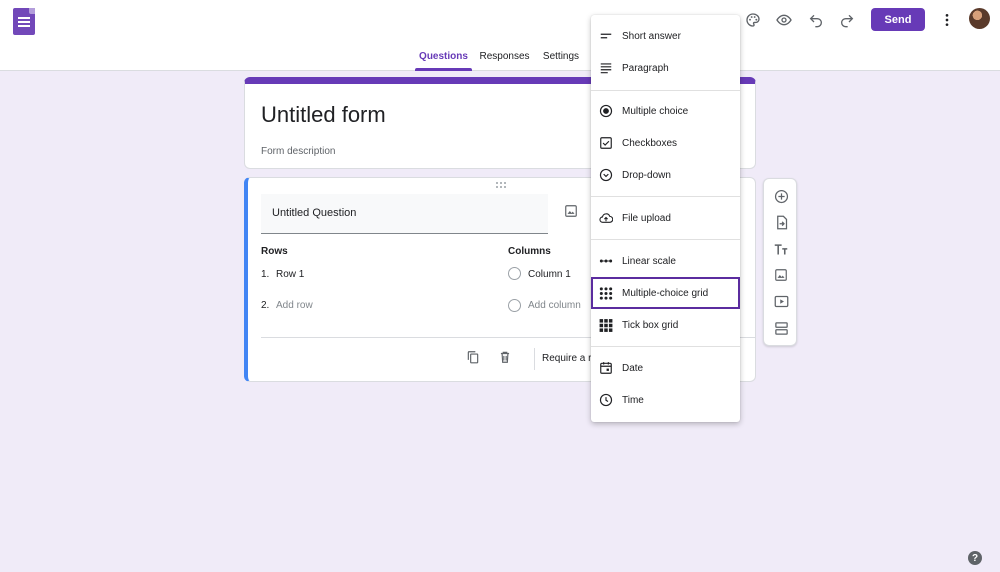 This screenshot has width=1000, height=572. Describe the element at coordinates (404, 214) in the screenshot. I see `question-title-input: Untitled Question` at that location.